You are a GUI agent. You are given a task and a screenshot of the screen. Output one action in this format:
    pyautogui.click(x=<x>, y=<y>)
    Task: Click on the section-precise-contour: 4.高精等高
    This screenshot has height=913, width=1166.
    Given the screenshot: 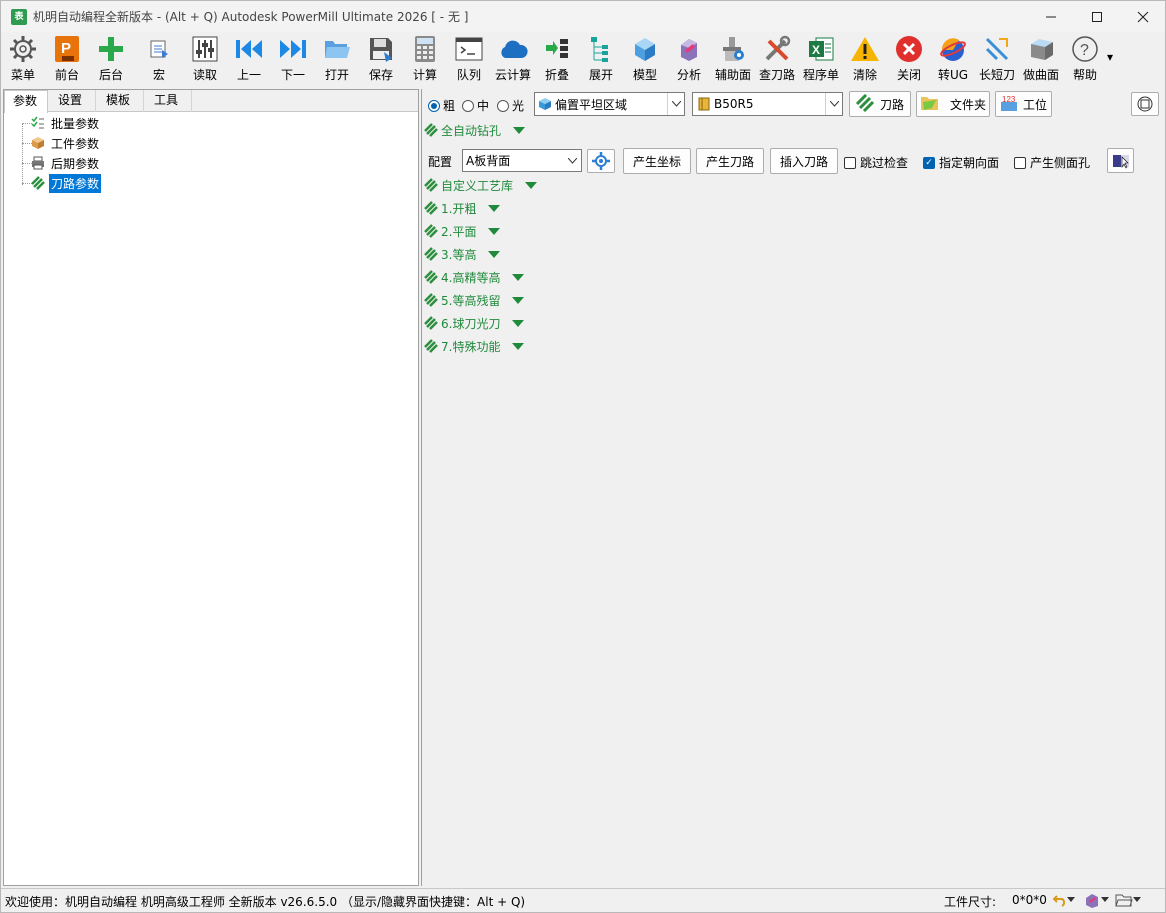 What is the action you would take?
    pyautogui.click(x=474, y=277)
    